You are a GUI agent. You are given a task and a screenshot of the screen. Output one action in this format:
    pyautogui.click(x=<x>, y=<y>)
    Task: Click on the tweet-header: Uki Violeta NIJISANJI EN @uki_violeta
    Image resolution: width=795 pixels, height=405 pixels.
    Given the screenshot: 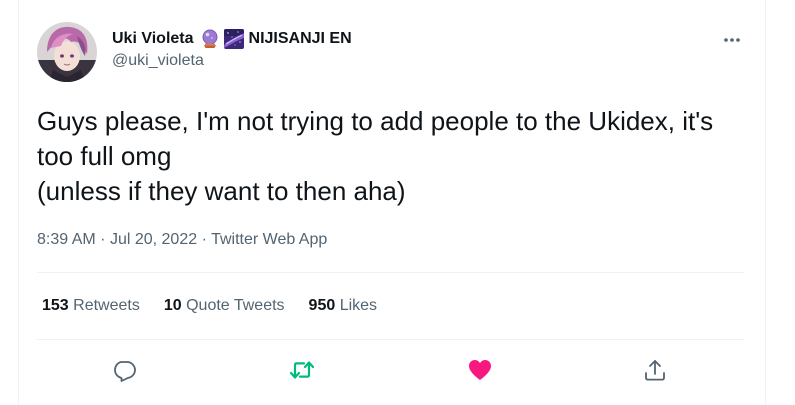 What is the action you would take?
    pyautogui.click(x=232, y=49)
    